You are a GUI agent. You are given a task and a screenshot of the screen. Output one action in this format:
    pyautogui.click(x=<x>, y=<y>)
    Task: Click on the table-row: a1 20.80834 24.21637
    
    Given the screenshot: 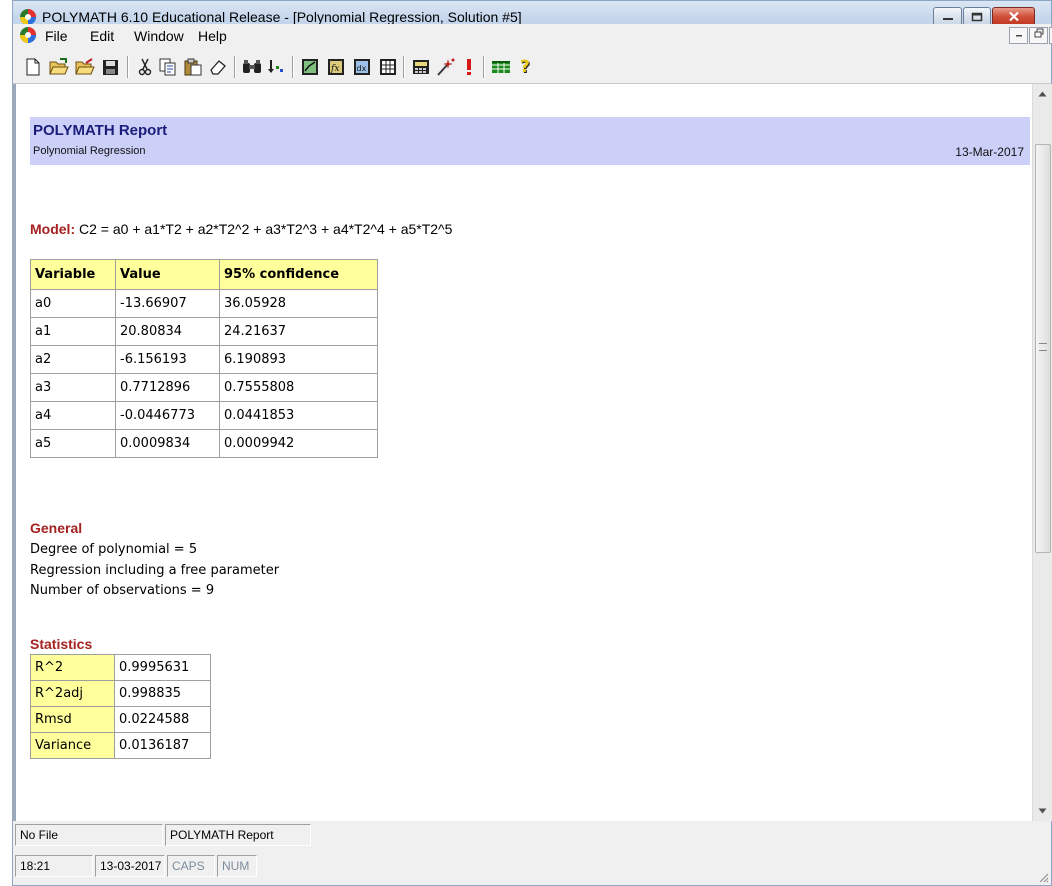 What is the action you would take?
    pyautogui.click(x=204, y=331)
    